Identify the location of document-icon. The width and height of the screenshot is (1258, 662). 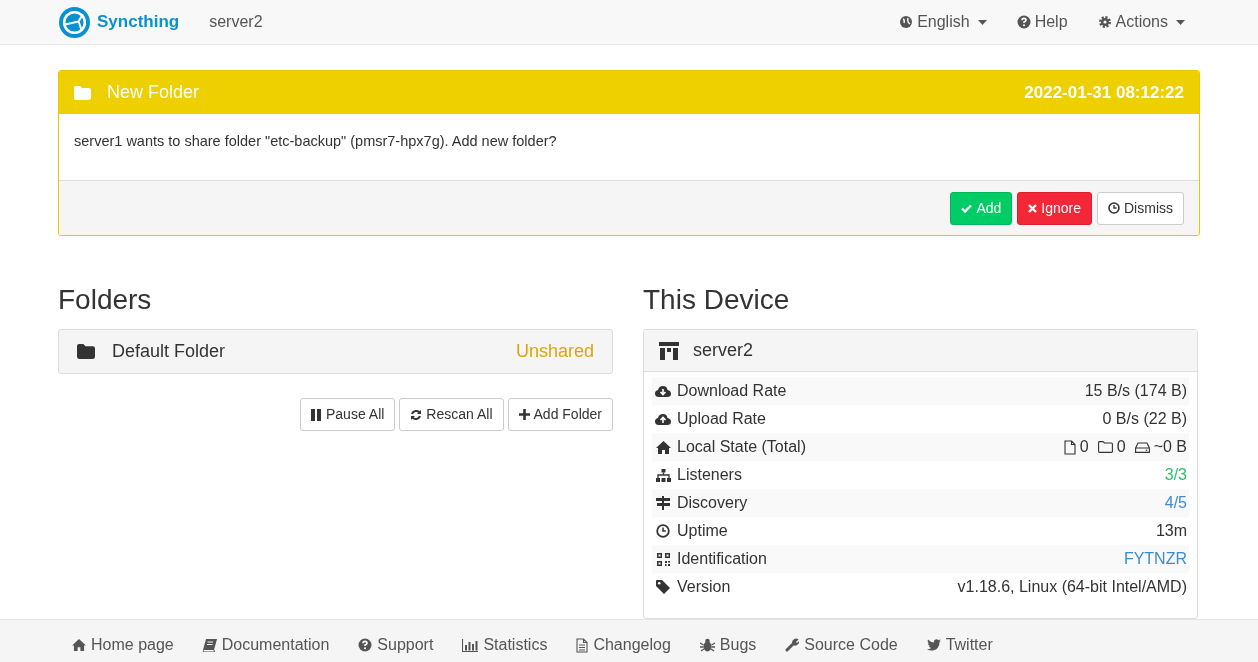
(582, 645).